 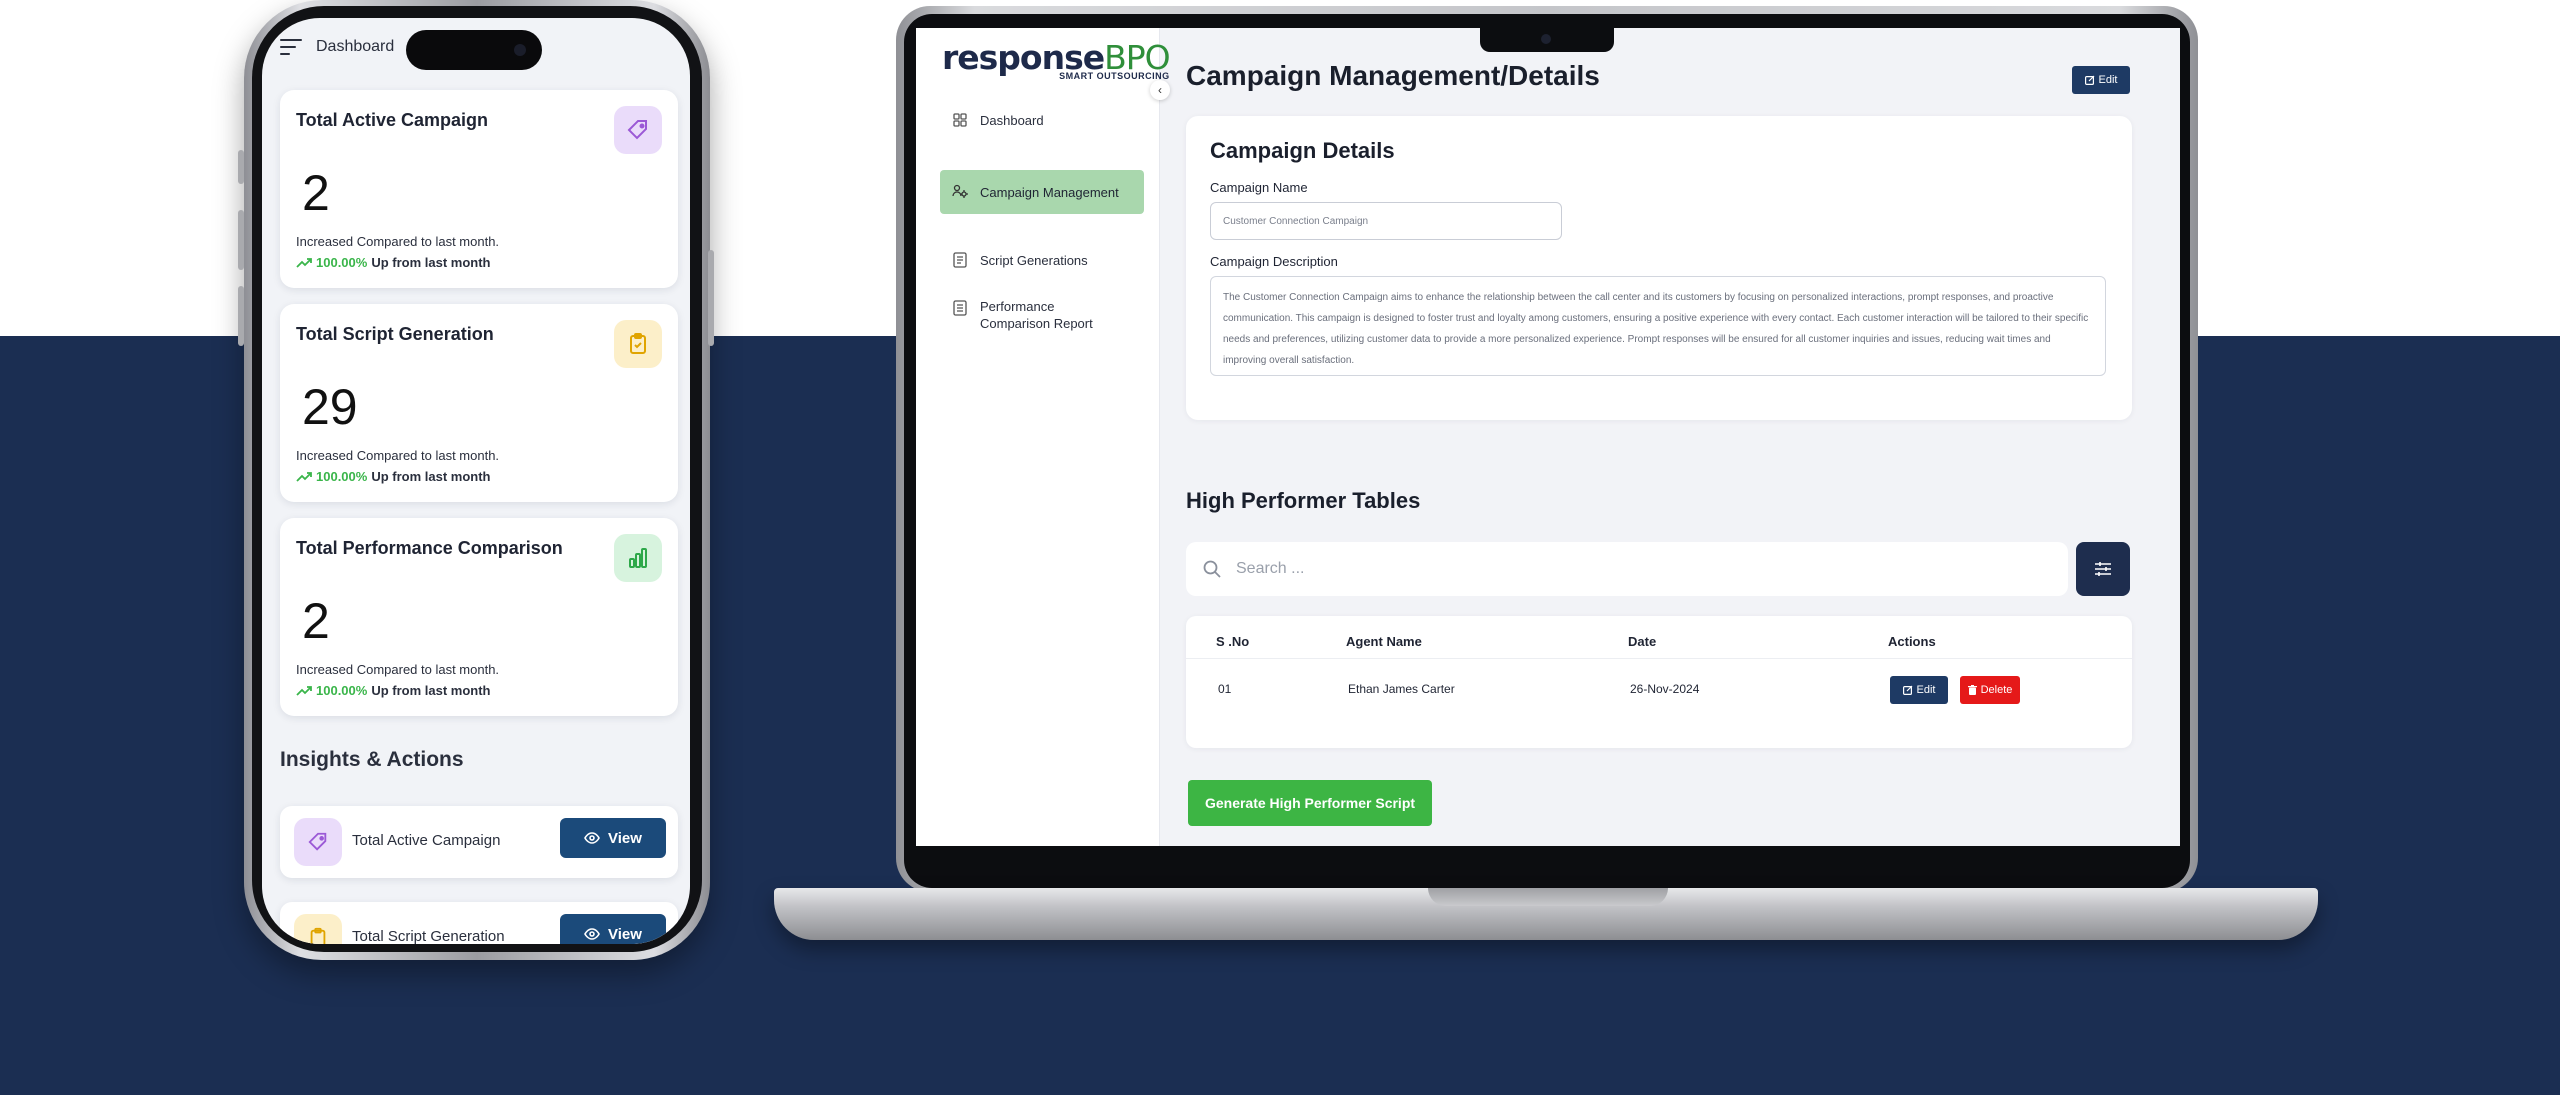 I want to click on filter-button, so click(x=2103, y=569).